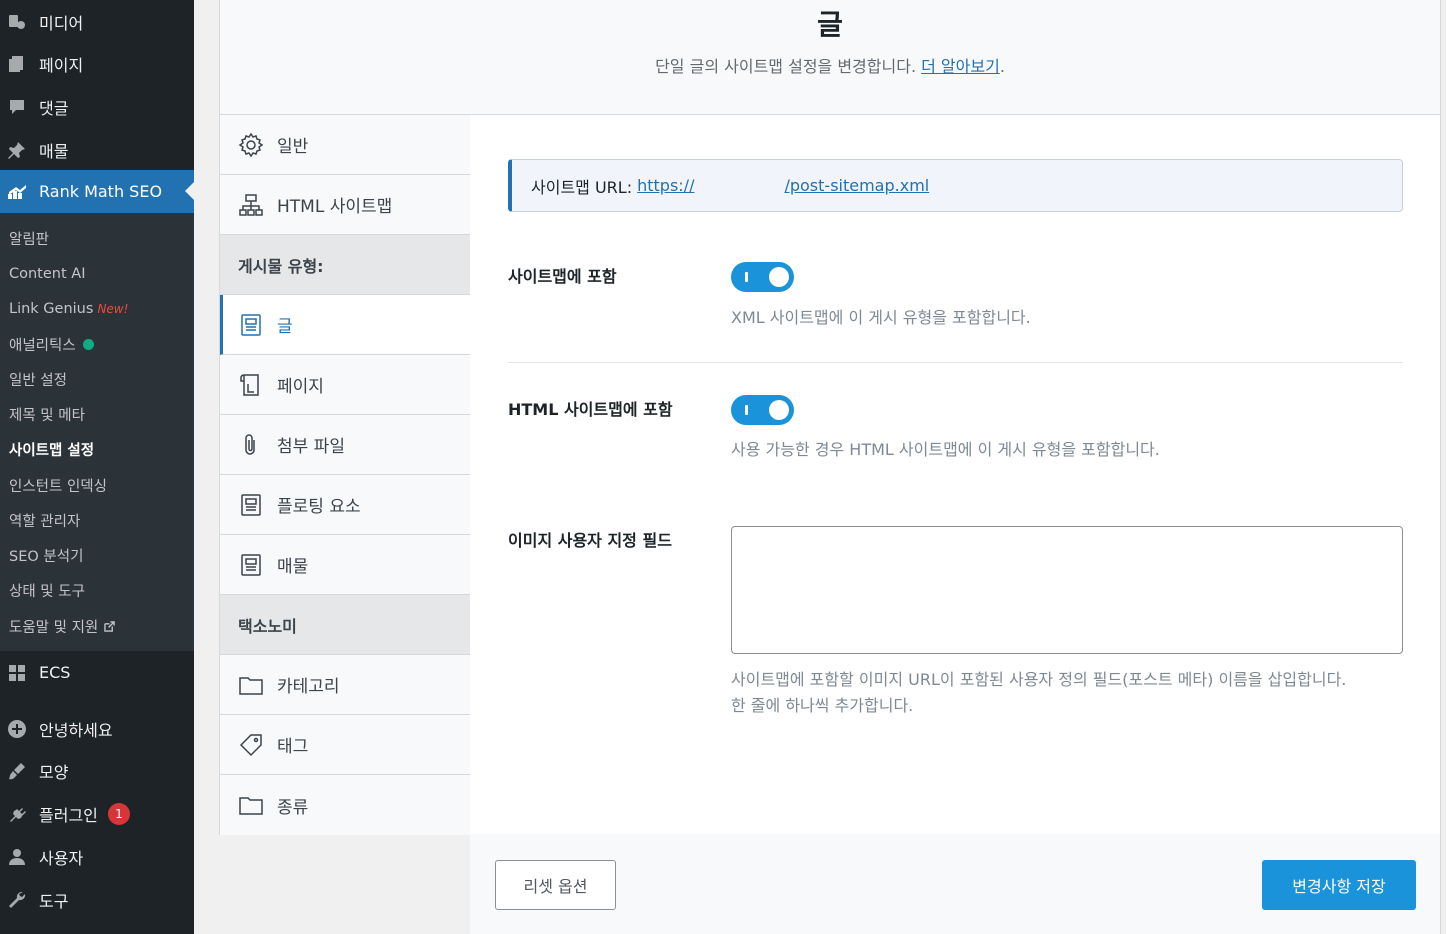 This screenshot has height=934, width=1446. What do you see at coordinates (97, 106) in the screenshot?
I see `menu-item-comments: 댓글` at bounding box center [97, 106].